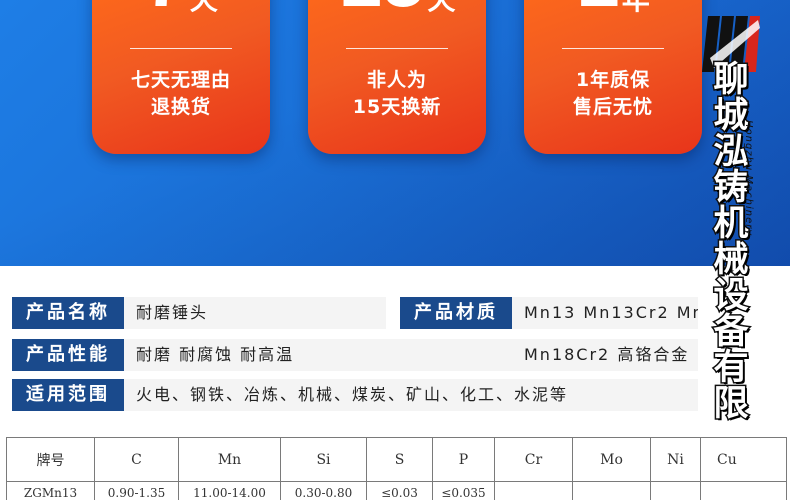 The width and height of the screenshot is (790, 500). What do you see at coordinates (229, 490) in the screenshot?
I see `table-cell: 11.00-14.00` at bounding box center [229, 490].